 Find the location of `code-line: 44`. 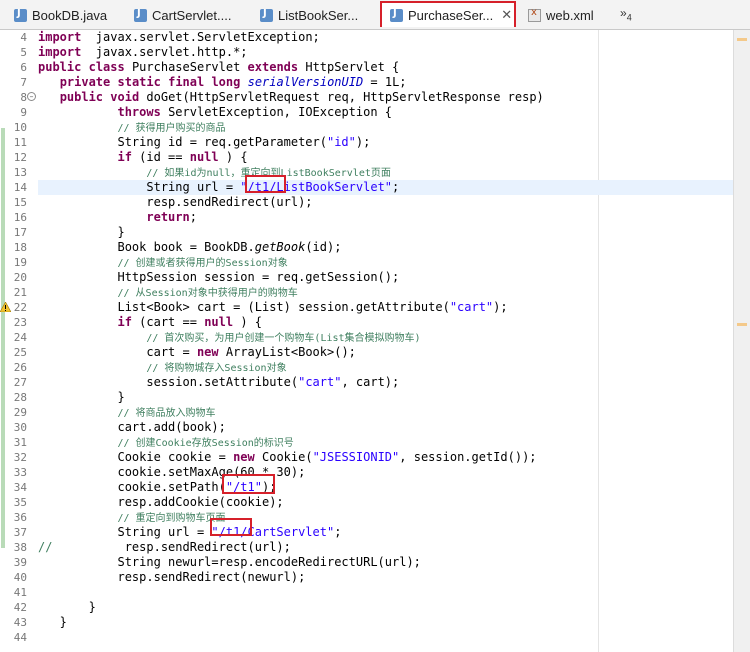

code-line: 44 is located at coordinates (367, 637).